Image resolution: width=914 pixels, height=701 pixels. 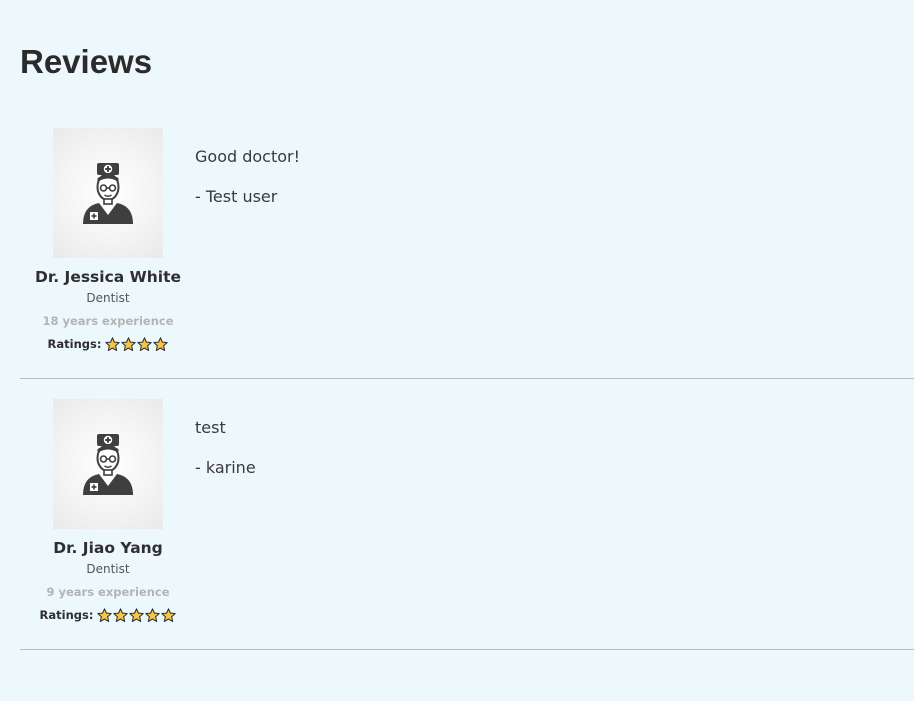 I want to click on doctor-experience: 18 years experience, so click(x=108, y=321).